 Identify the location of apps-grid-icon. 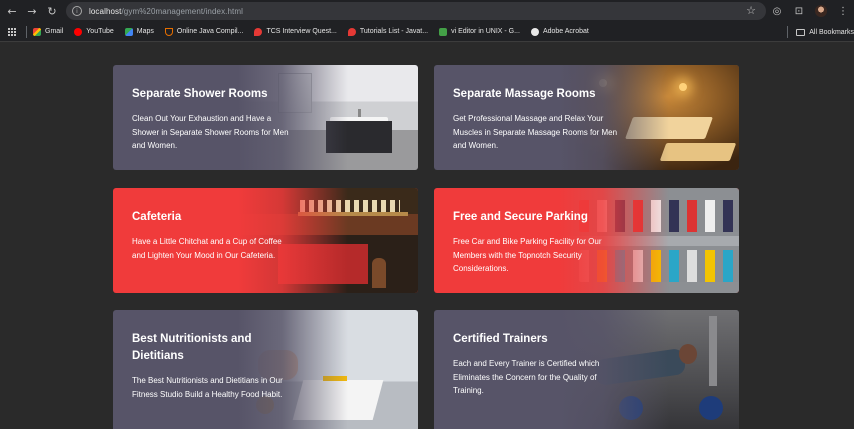
(12, 31).